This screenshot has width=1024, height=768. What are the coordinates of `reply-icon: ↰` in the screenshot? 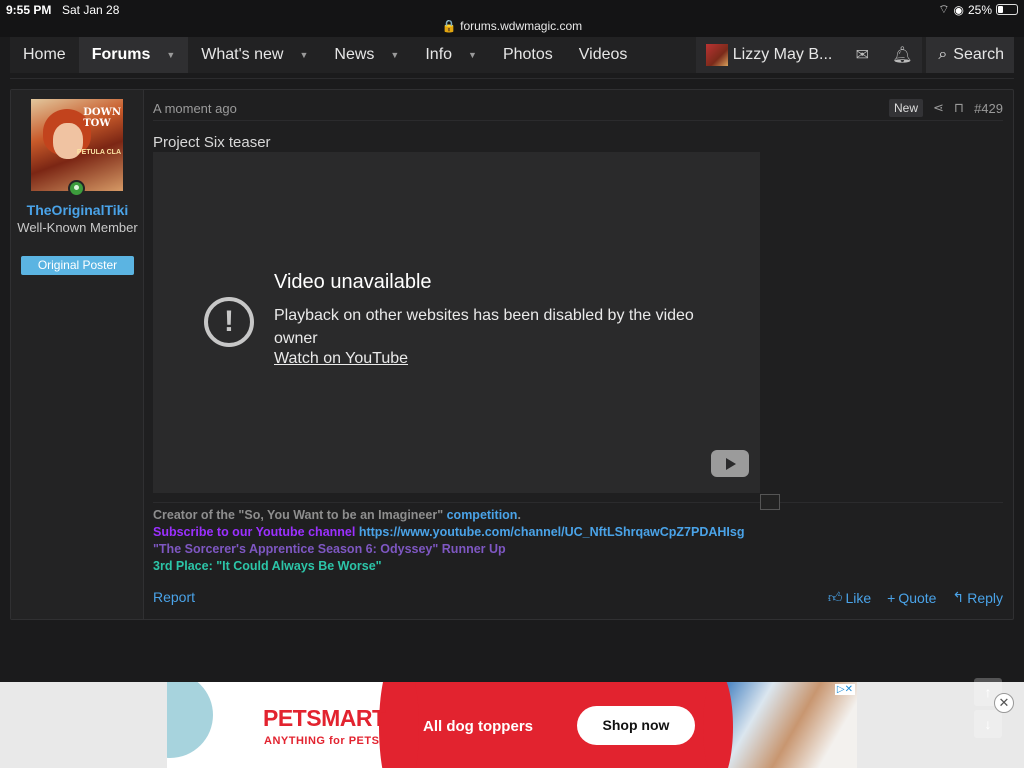 It's located at (958, 597).